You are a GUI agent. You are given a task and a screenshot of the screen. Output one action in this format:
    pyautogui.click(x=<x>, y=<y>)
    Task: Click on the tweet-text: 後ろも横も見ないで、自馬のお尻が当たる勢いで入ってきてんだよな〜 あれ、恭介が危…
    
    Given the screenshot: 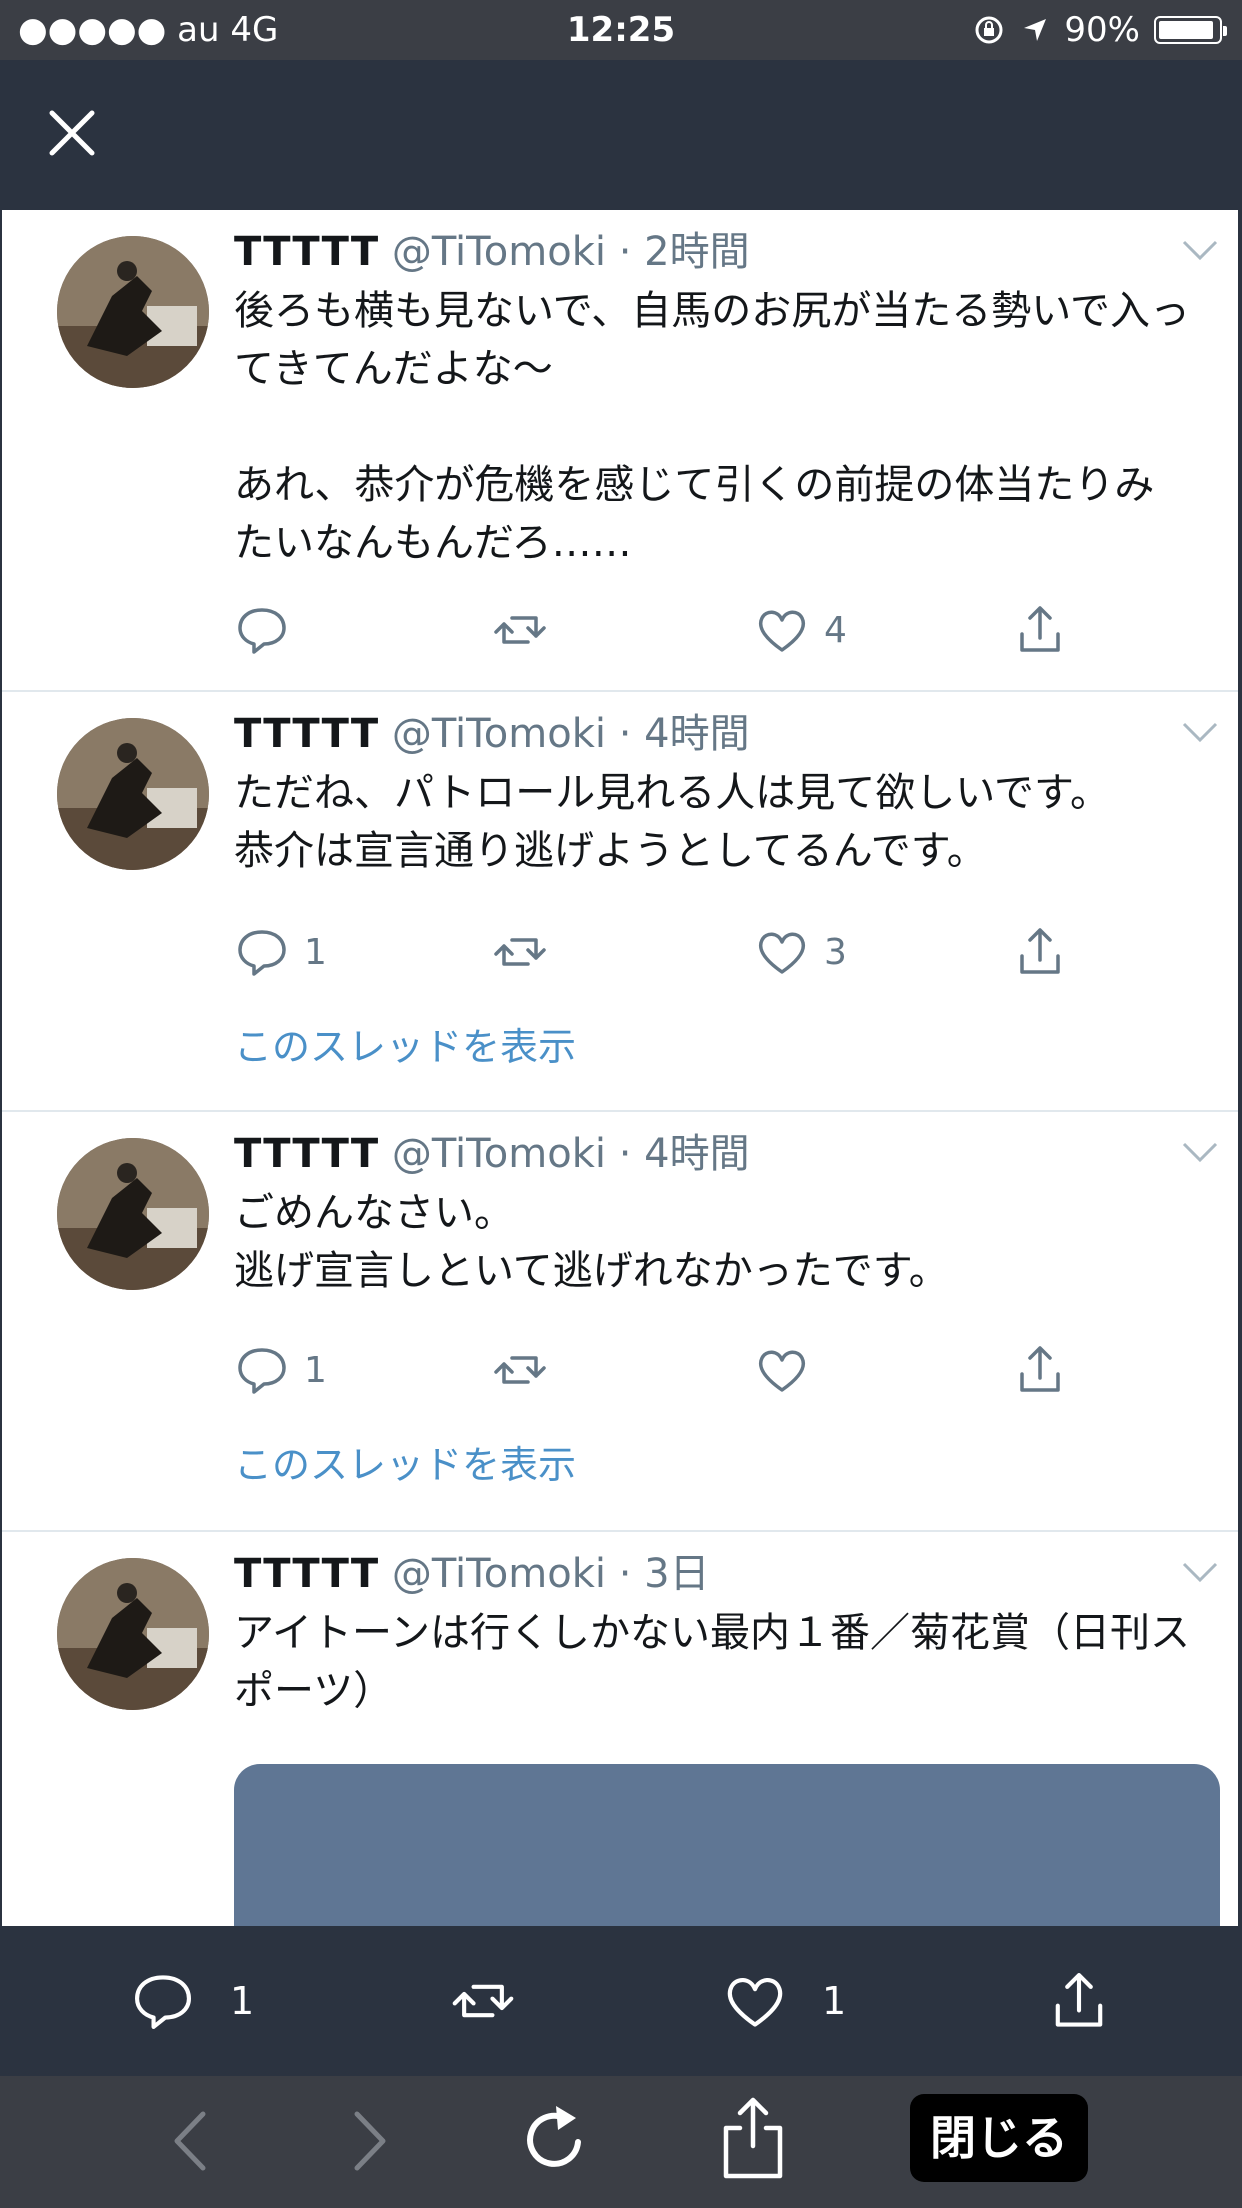 What is the action you would take?
    pyautogui.click(x=712, y=427)
    